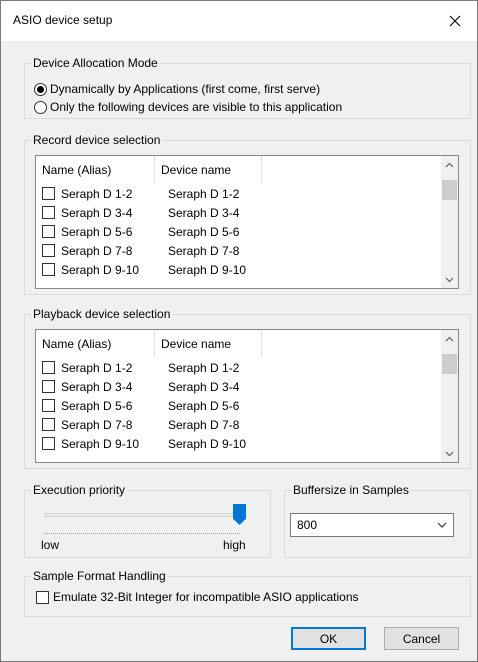 This screenshot has width=478, height=662. Describe the element at coordinates (204, 193) in the screenshot. I see `record-device-name: Seraph D 1-2` at that location.